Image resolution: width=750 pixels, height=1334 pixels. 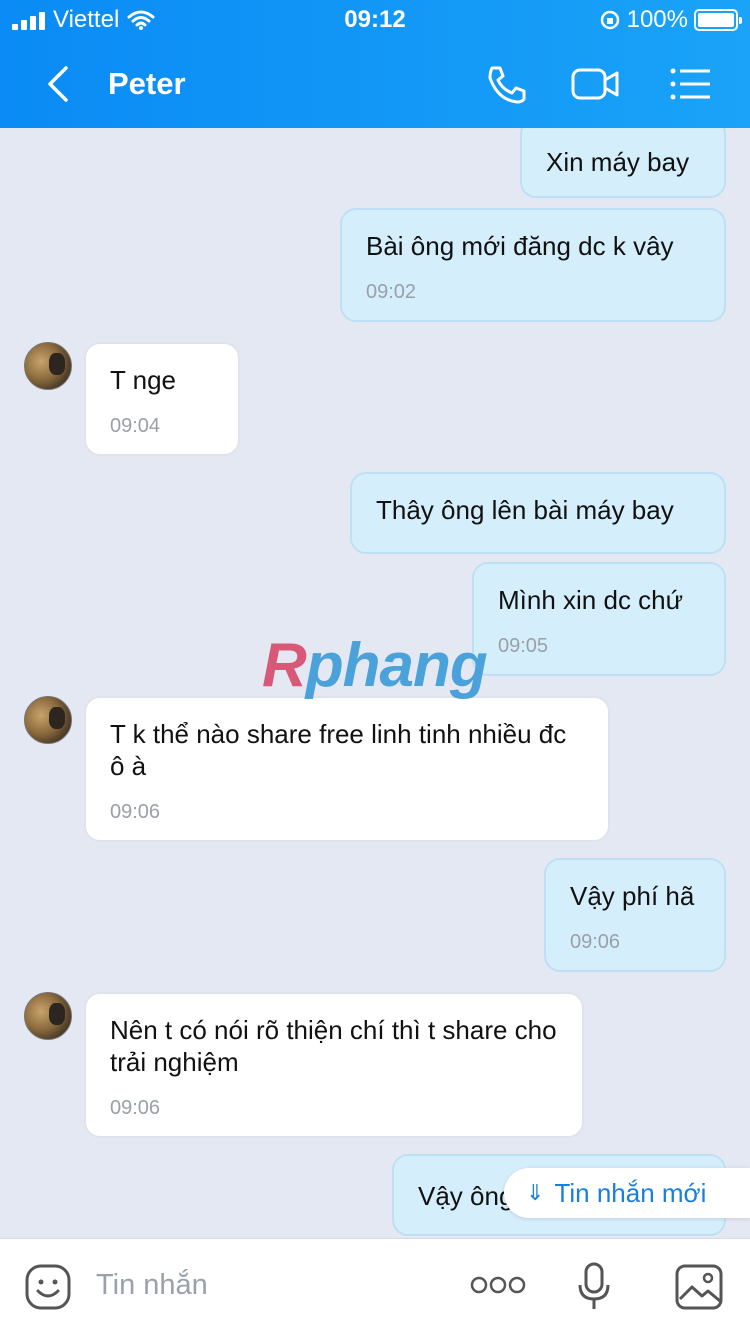 I want to click on message-text: Vậy ông, so click(x=466, y=1196).